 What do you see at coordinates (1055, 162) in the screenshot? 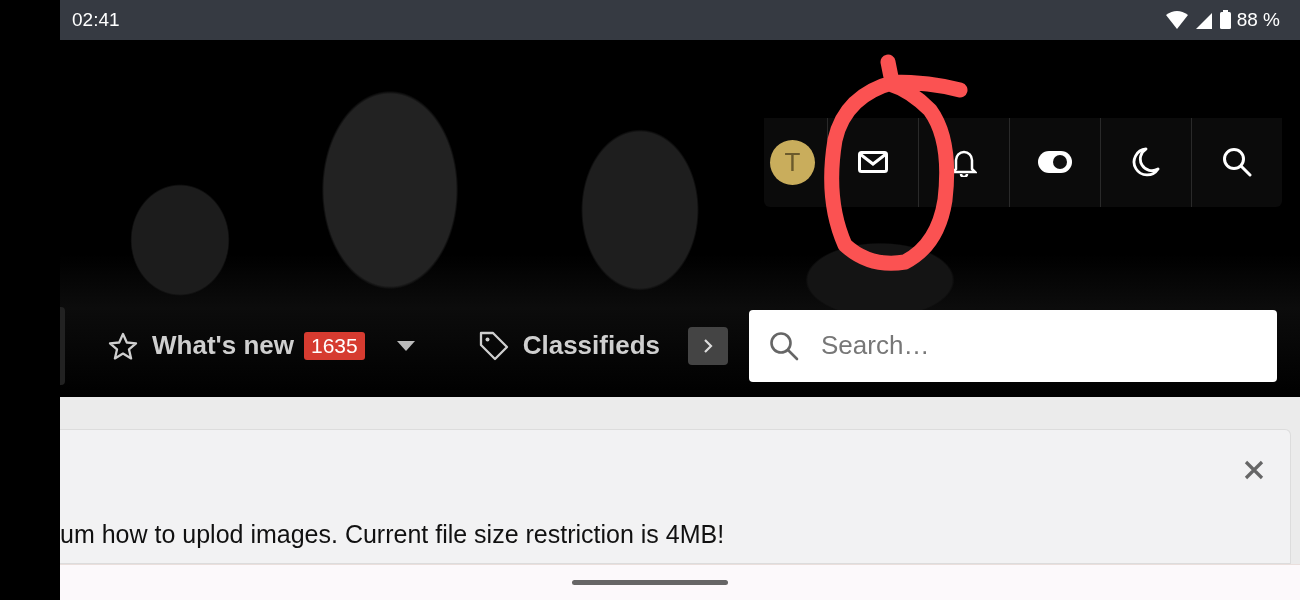
I see `toggle-icon` at bounding box center [1055, 162].